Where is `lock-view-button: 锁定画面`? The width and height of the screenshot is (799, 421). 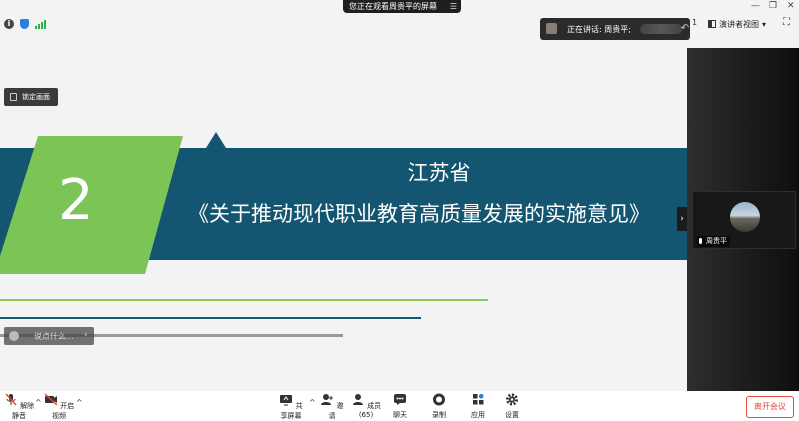 lock-view-button: 锁定画面 is located at coordinates (31, 97).